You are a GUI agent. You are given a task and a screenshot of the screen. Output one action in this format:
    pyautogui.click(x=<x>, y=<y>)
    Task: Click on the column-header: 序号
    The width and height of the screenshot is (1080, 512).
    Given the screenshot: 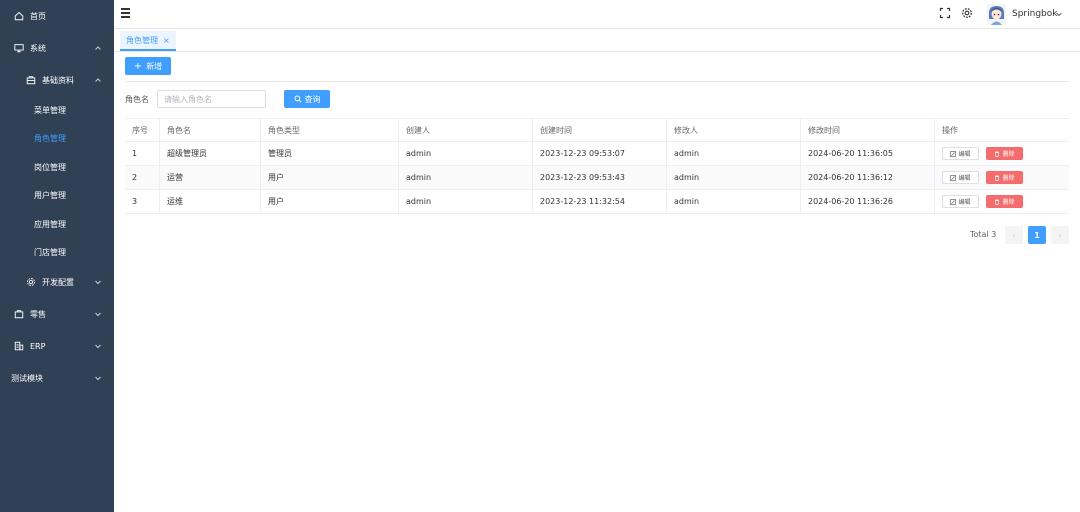 What is the action you would take?
    pyautogui.click(x=142, y=130)
    